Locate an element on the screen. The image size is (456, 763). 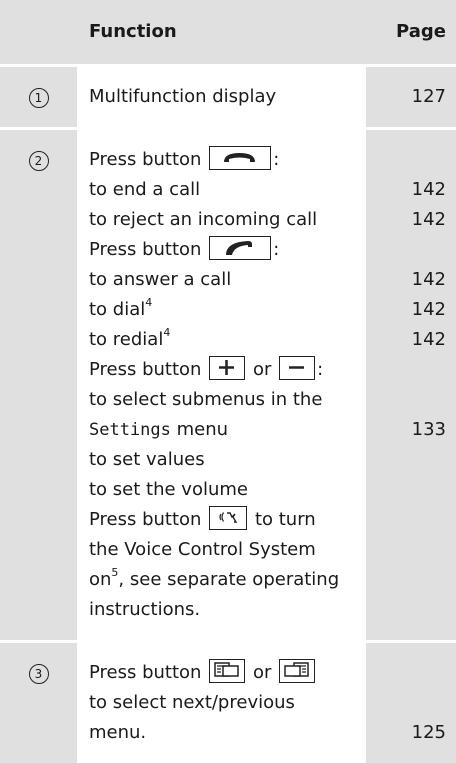
table-row: 1 Multifunction display 127 is located at coordinates (228, 95).